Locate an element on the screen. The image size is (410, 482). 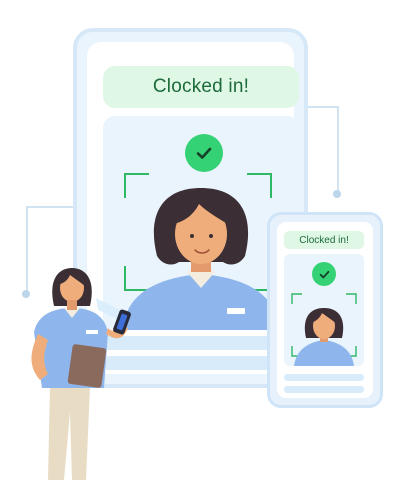
phone-device: Clocked in! is located at coordinates (325, 310).